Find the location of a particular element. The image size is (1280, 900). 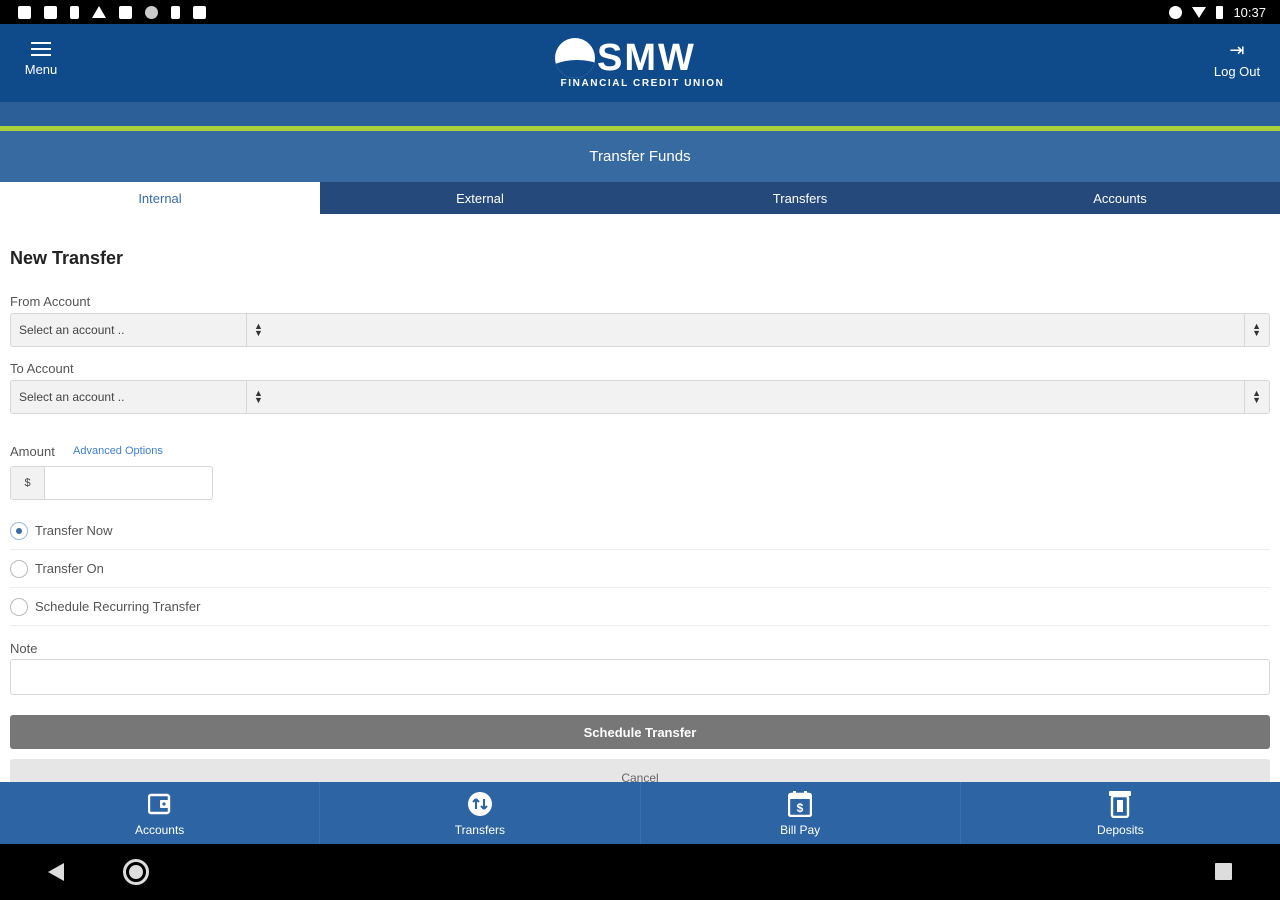

to-account-label: To Account is located at coordinates (42, 368).